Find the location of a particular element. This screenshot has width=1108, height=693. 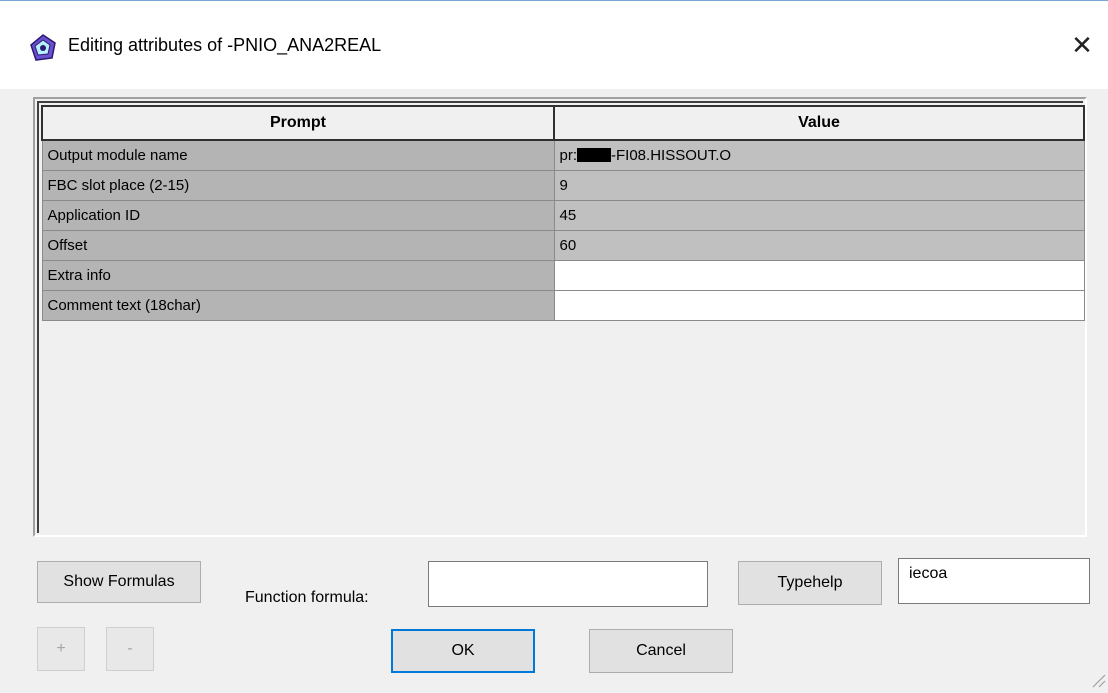

title-bar: Editing attributes of -PNIO_ANA2REAL ✕ is located at coordinates (554, 45).